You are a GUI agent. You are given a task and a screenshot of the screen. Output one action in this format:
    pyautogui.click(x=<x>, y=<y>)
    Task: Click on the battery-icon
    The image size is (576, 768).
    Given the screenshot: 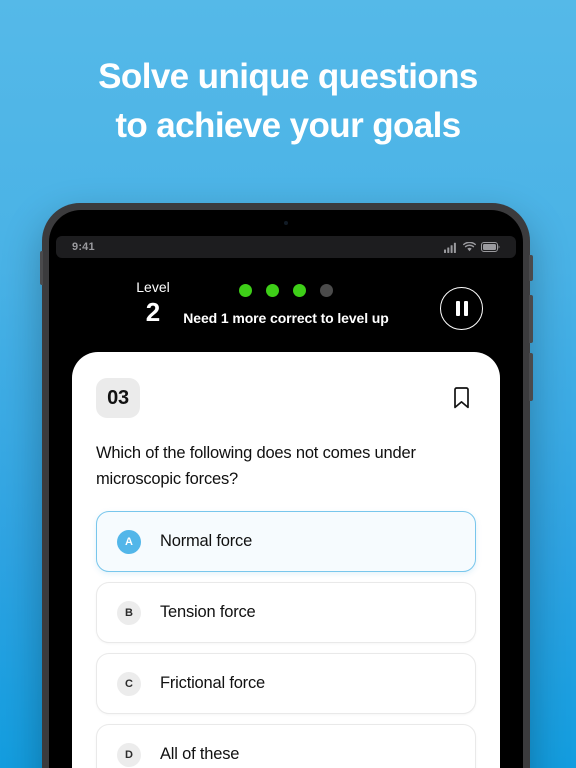 What is the action you would take?
    pyautogui.click(x=490, y=247)
    